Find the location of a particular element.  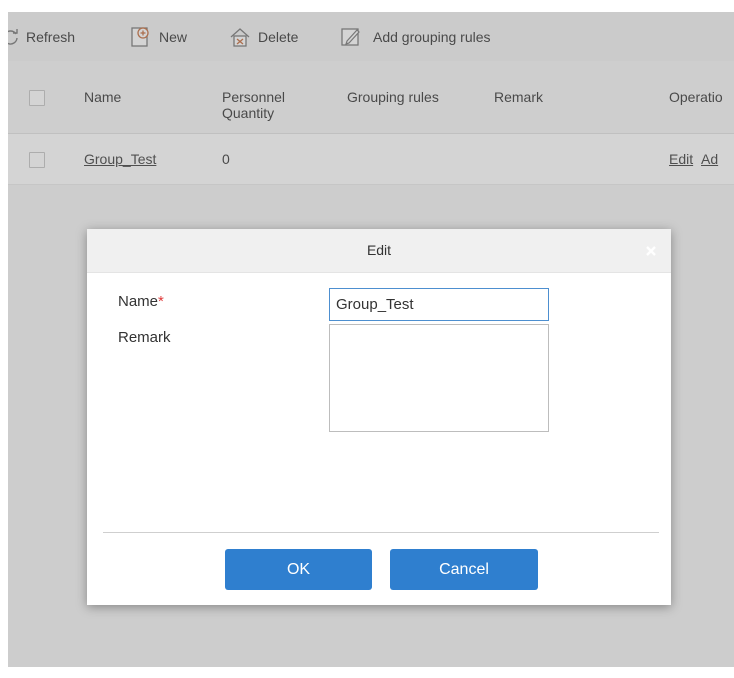

dialog-divider is located at coordinates (381, 532).